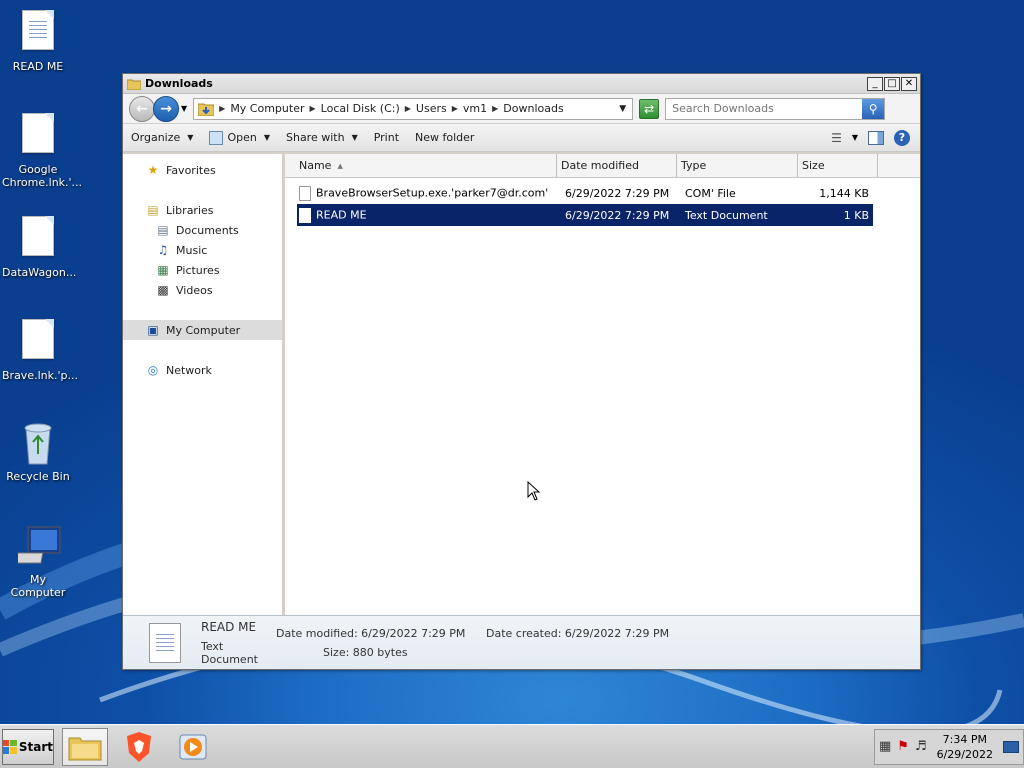 Image resolution: width=1024 pixels, height=768 pixels. Describe the element at coordinates (202, 270) in the screenshot. I see `nav-item-pictures: ▦ Pictures` at that location.